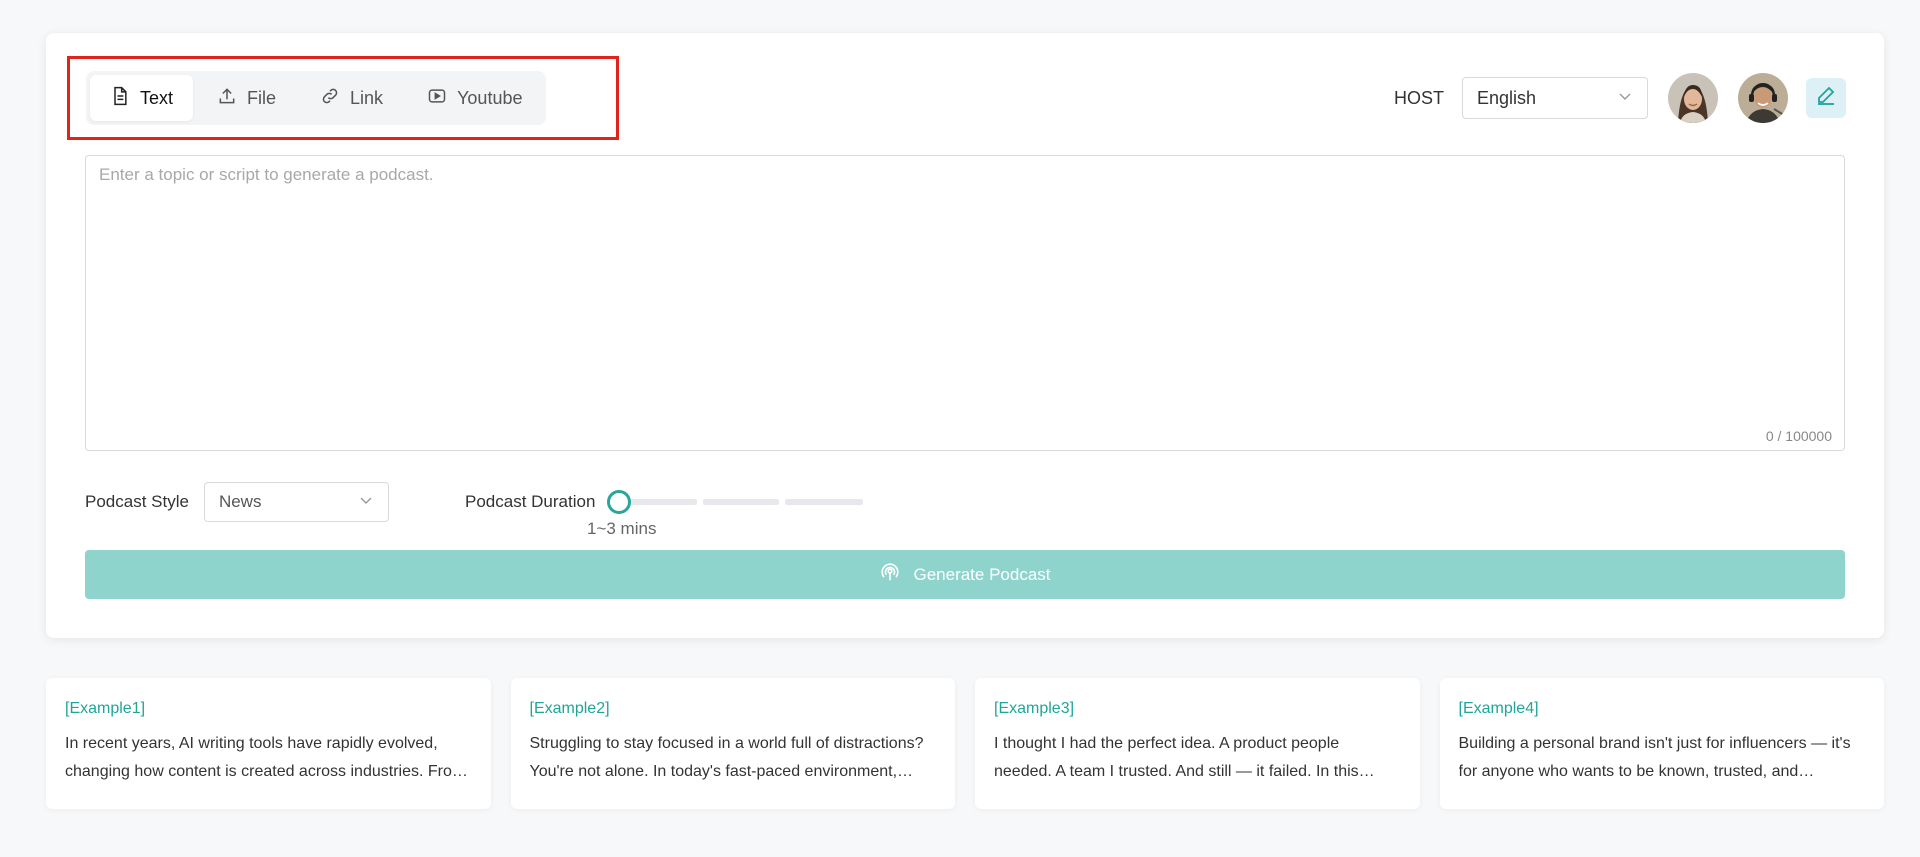  Describe the element at coordinates (1507, 97) in the screenshot. I see `language-value: English` at that location.